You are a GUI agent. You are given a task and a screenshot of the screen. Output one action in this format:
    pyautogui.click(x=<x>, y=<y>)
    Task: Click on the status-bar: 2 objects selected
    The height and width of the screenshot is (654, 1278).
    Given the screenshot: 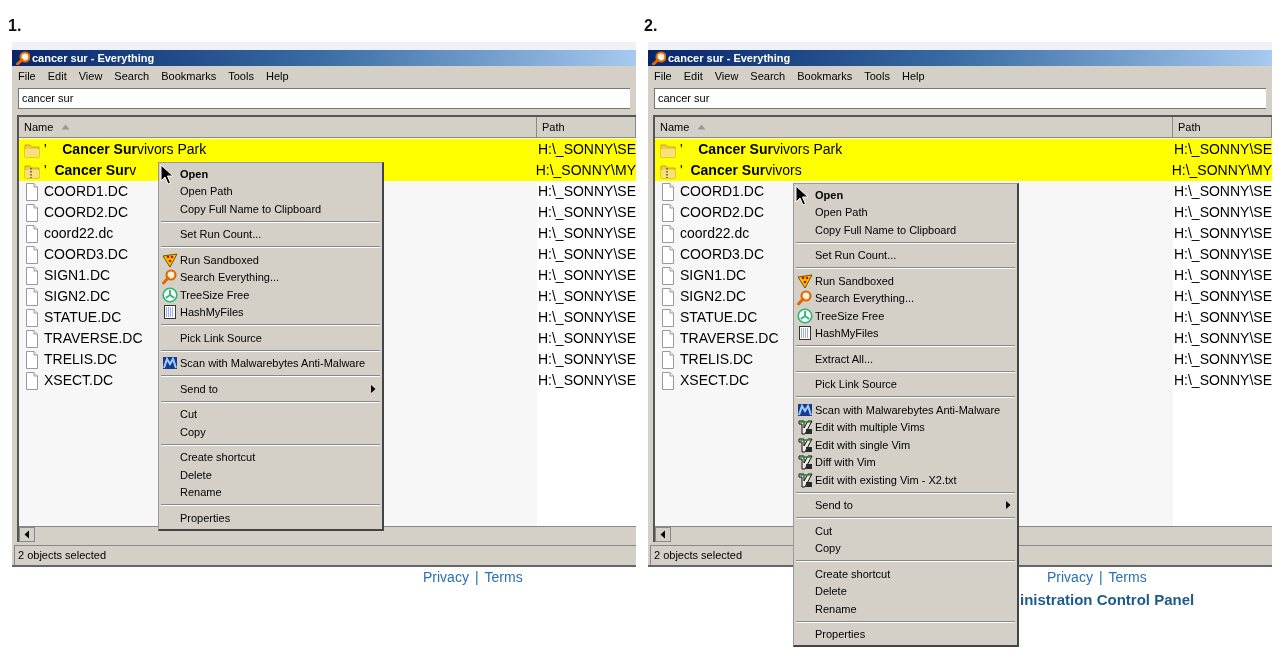 What is the action you would take?
    pyautogui.click(x=325, y=555)
    